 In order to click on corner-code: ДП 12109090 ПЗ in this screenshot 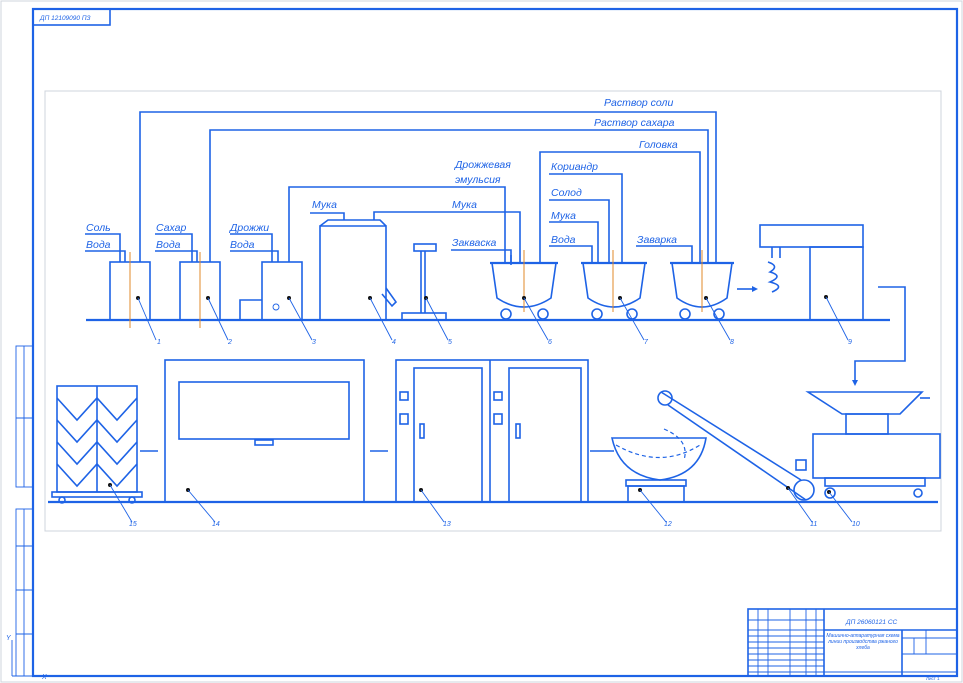, I will do `click(65, 18)`.